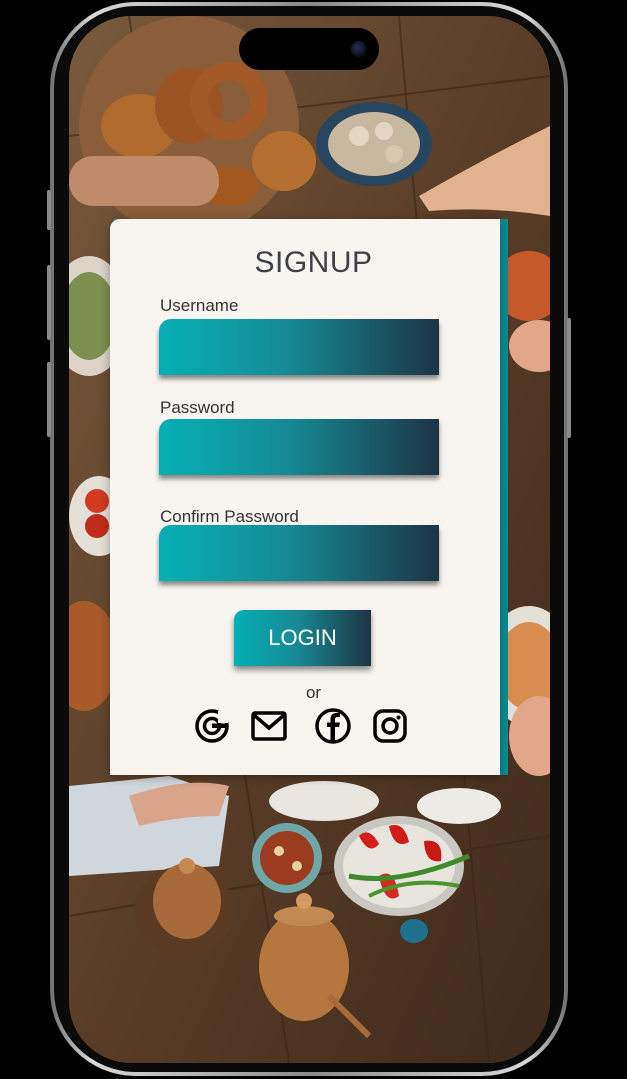 This screenshot has height=1079, width=627. Describe the element at coordinates (49, 399) in the screenshot. I see `volume-down-button` at that location.